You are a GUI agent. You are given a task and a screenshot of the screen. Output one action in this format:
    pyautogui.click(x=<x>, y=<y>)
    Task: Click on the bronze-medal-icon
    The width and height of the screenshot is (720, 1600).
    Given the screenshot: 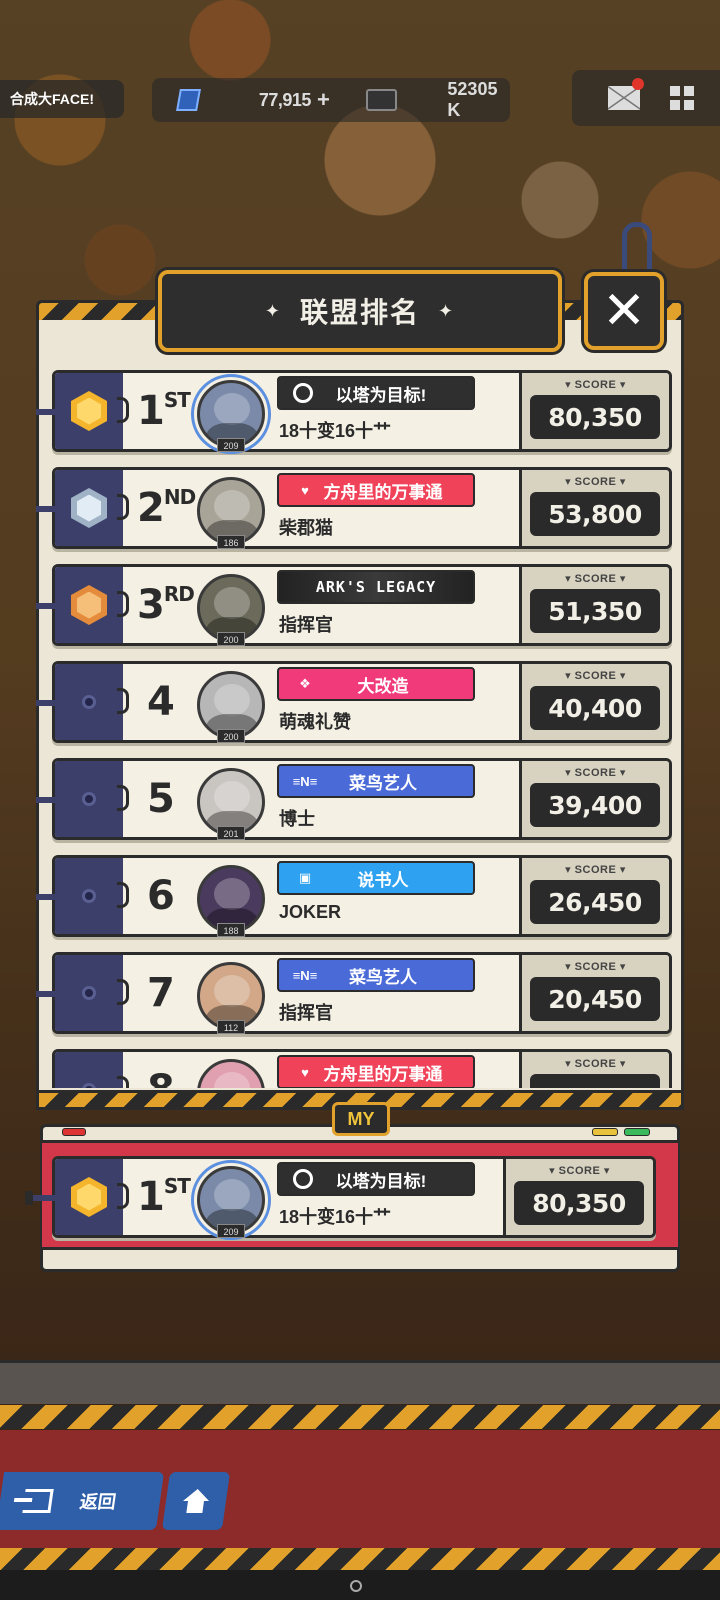 What is the action you would take?
    pyautogui.click(x=89, y=605)
    